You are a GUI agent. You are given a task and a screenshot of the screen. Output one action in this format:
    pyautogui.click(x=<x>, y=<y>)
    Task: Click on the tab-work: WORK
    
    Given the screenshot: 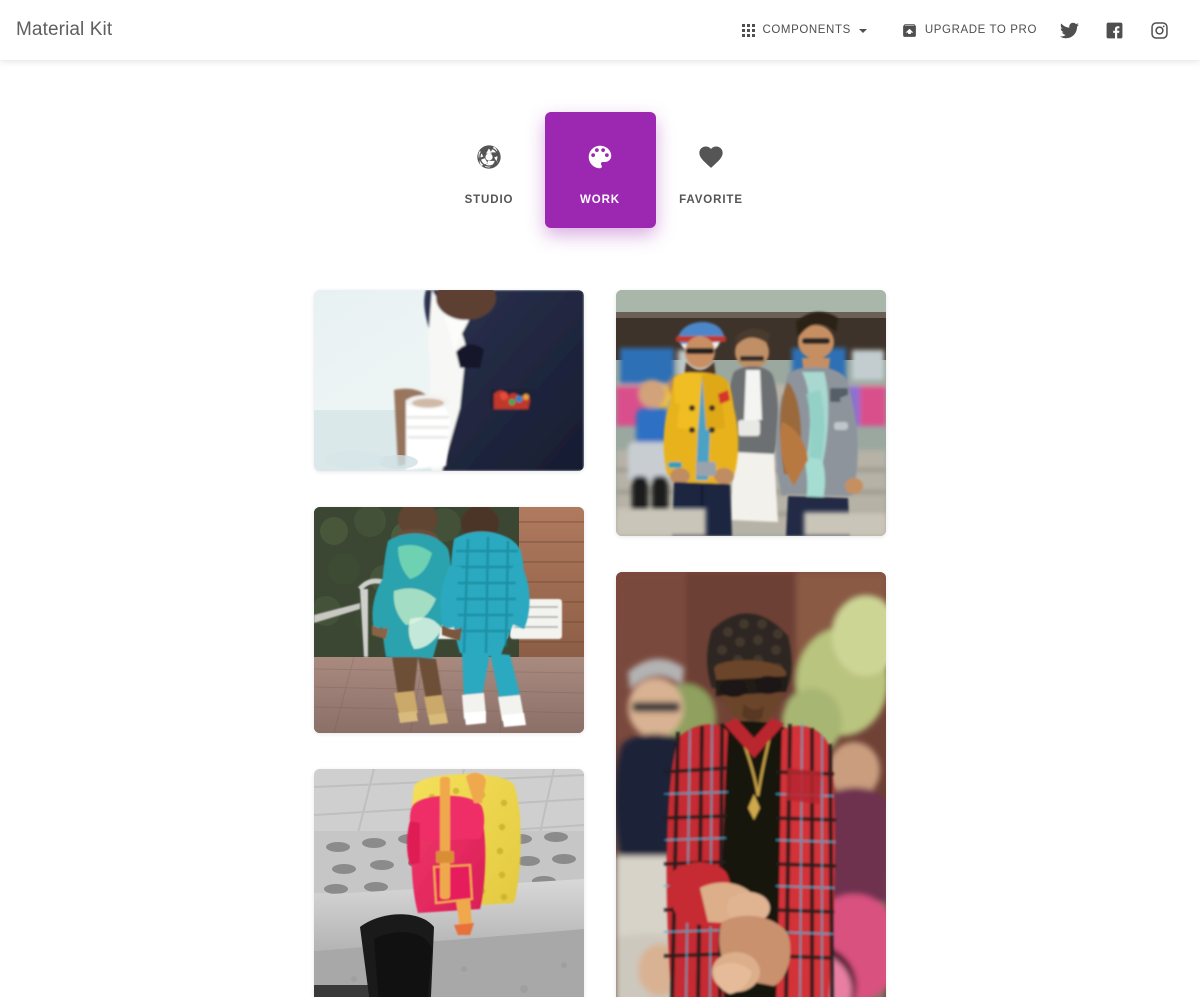 What is the action you would take?
    pyautogui.click(x=600, y=170)
    